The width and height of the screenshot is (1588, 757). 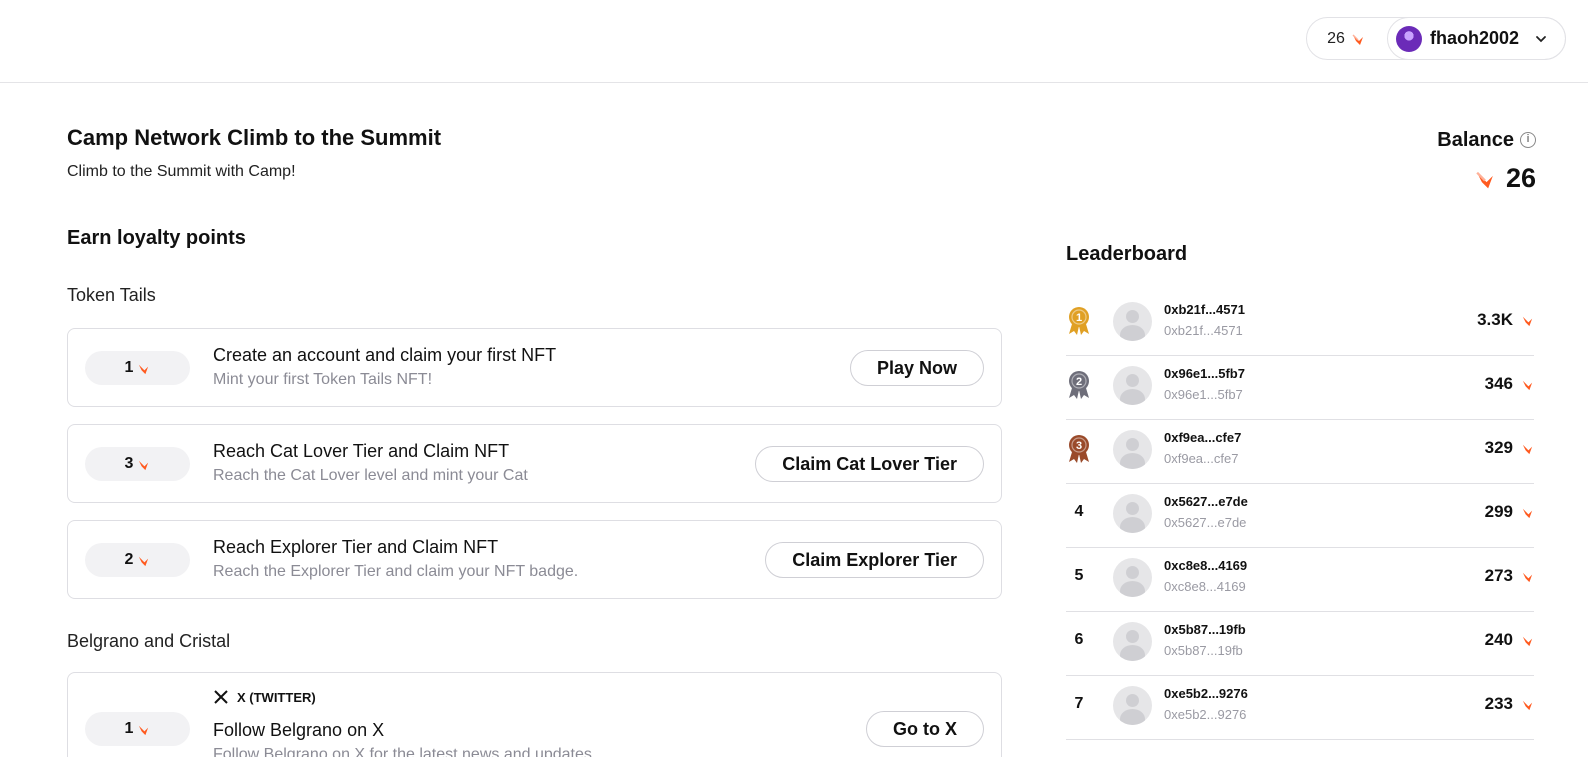 I want to click on rank-number: 5, so click(x=1079, y=575).